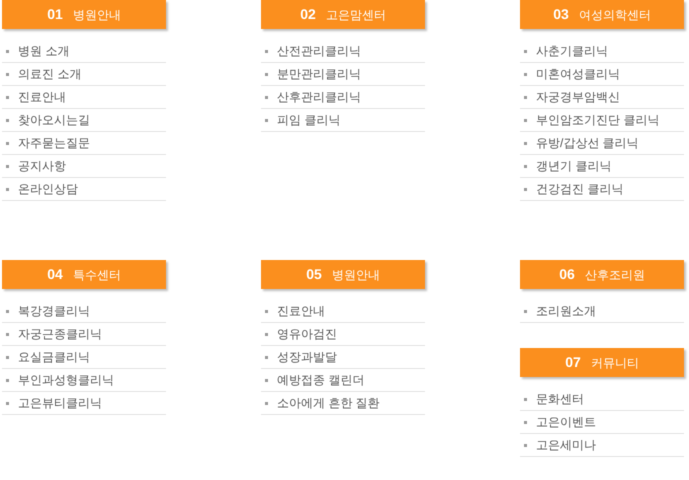 This screenshot has width=689, height=480. Describe the element at coordinates (84, 311) in the screenshot. I see `menu-link: 복강경클리닉` at that location.